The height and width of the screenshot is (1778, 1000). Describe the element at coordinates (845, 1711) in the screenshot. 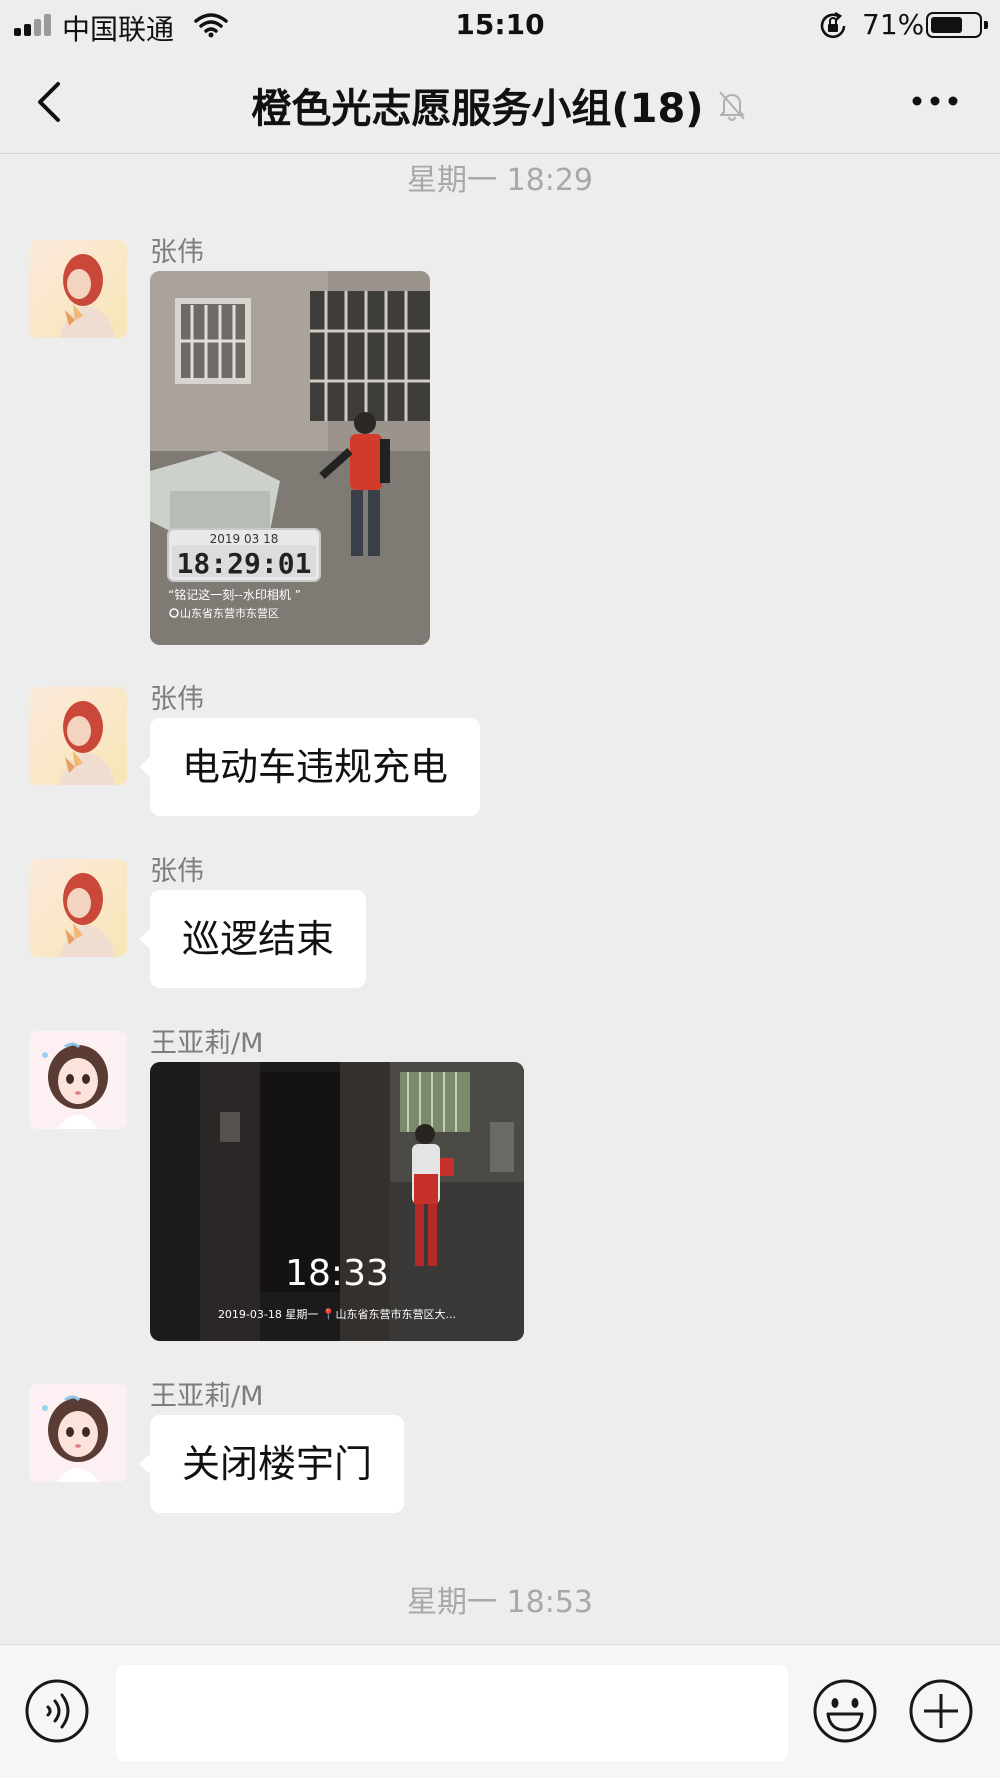

I see `emoji-icon` at that location.